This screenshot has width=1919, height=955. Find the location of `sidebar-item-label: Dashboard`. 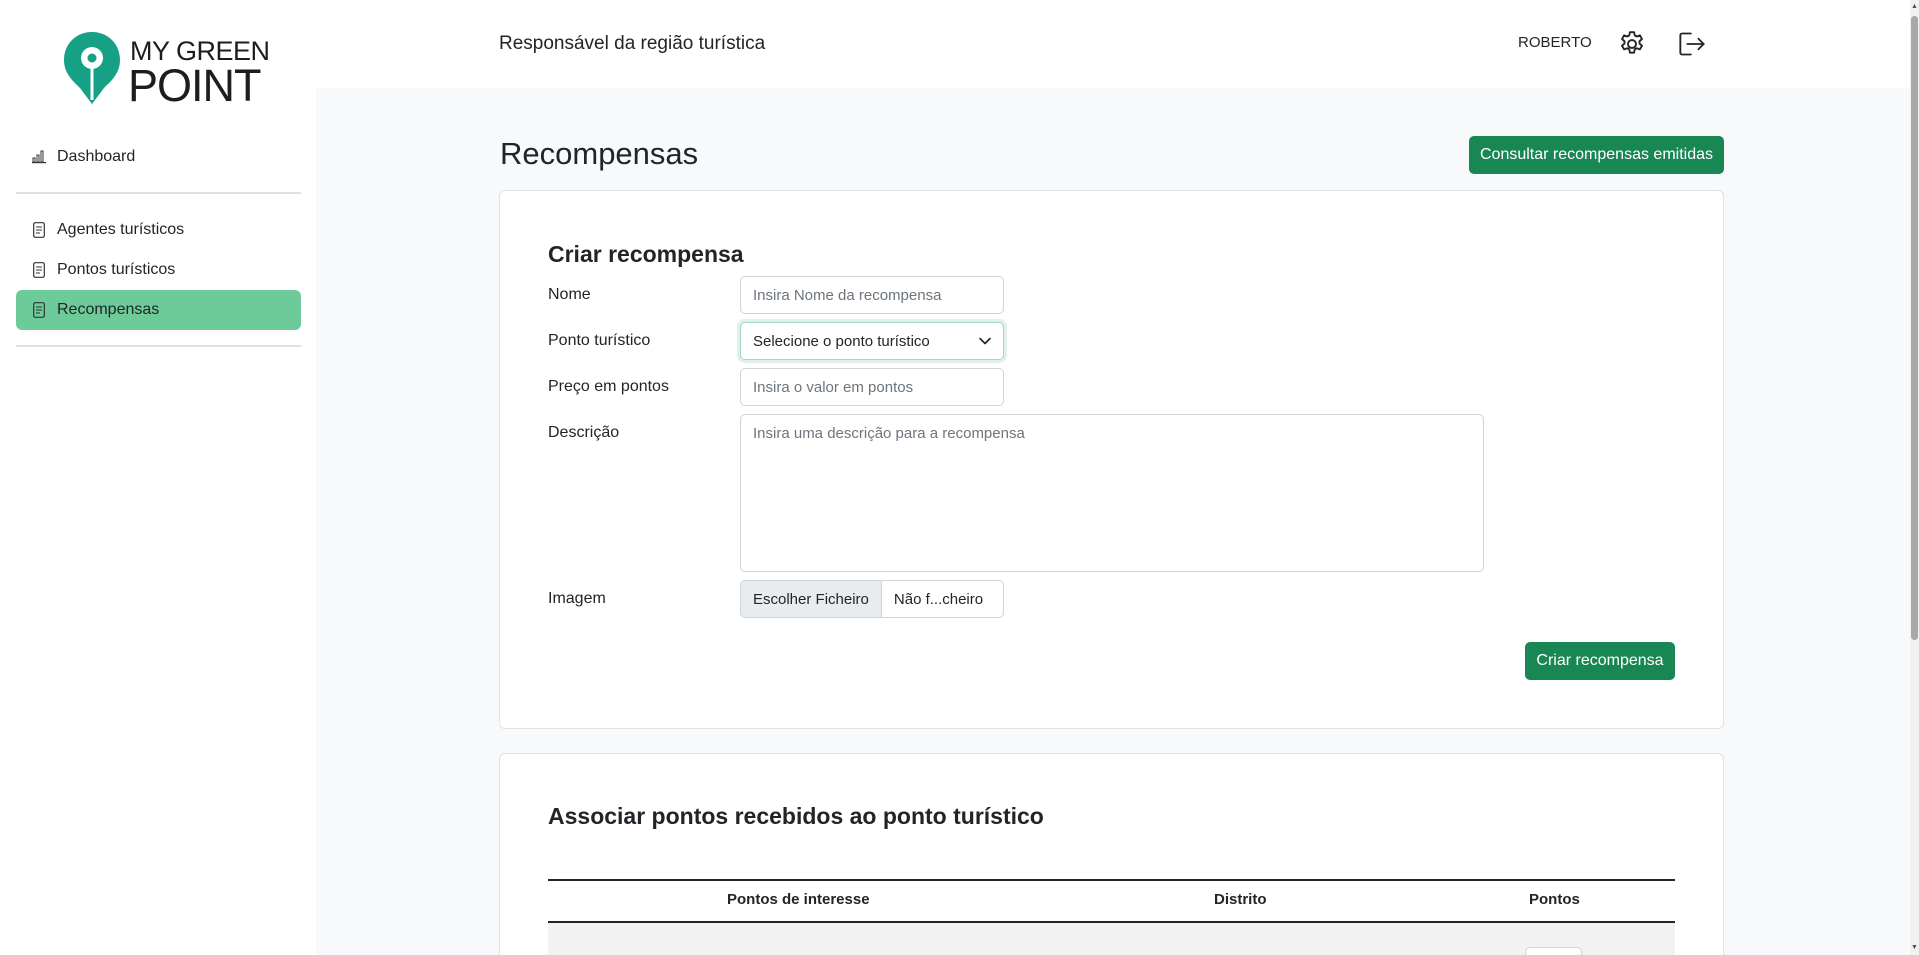

sidebar-item-label: Dashboard is located at coordinates (96, 156).